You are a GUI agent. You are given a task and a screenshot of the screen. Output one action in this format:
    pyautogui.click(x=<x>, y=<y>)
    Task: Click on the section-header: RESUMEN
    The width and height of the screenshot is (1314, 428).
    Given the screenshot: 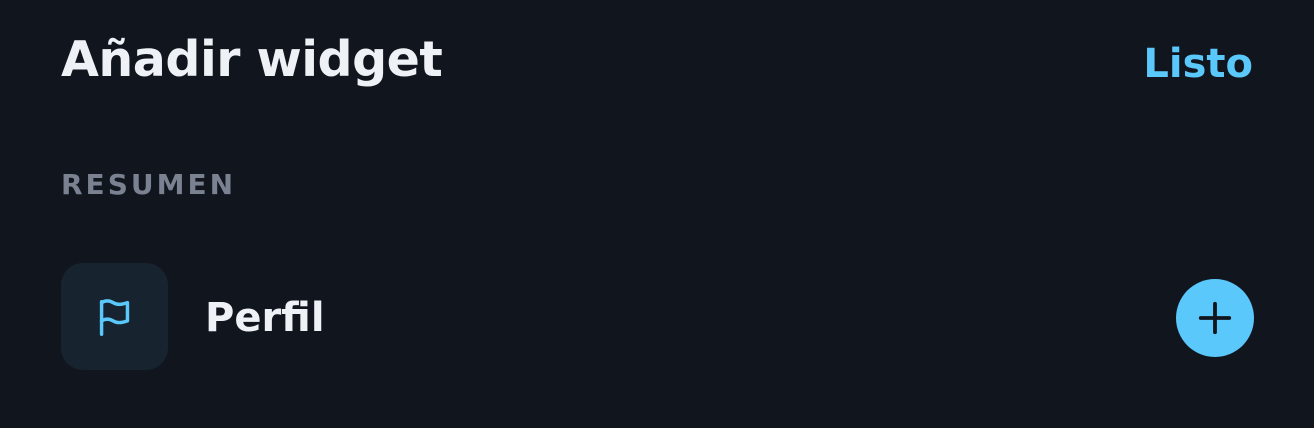 What is the action you would take?
    pyautogui.click(x=149, y=184)
    